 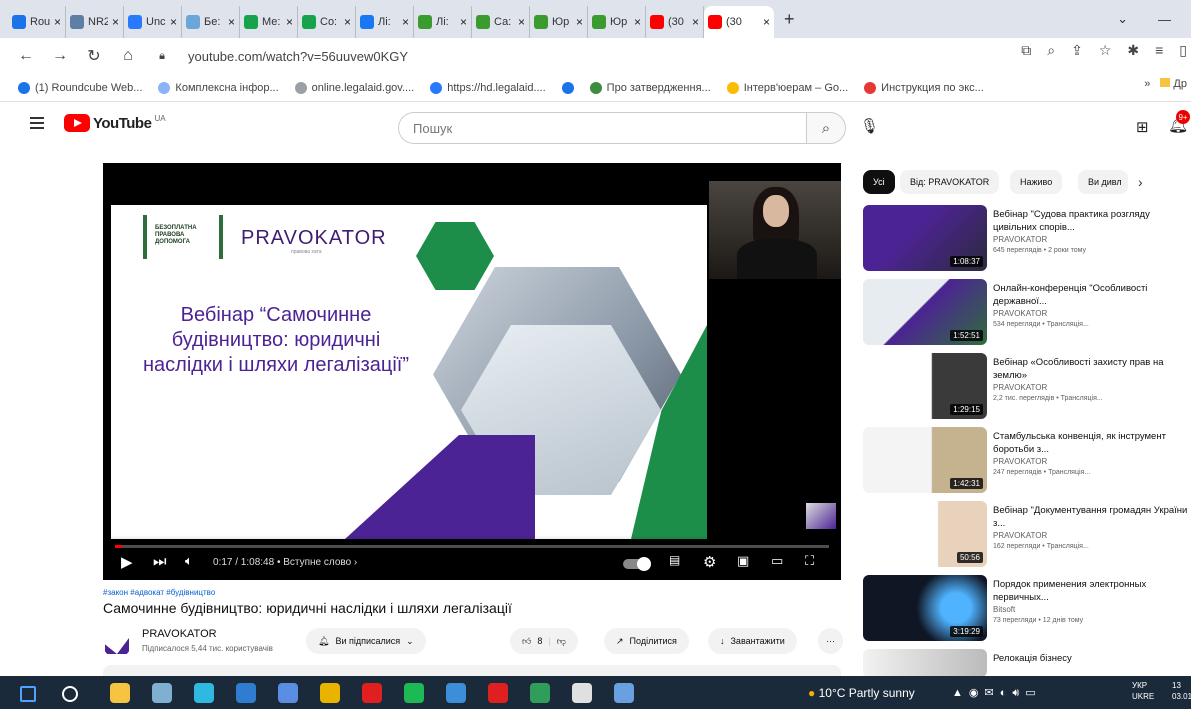 I want to click on new-tab-button: +, so click(x=789, y=19).